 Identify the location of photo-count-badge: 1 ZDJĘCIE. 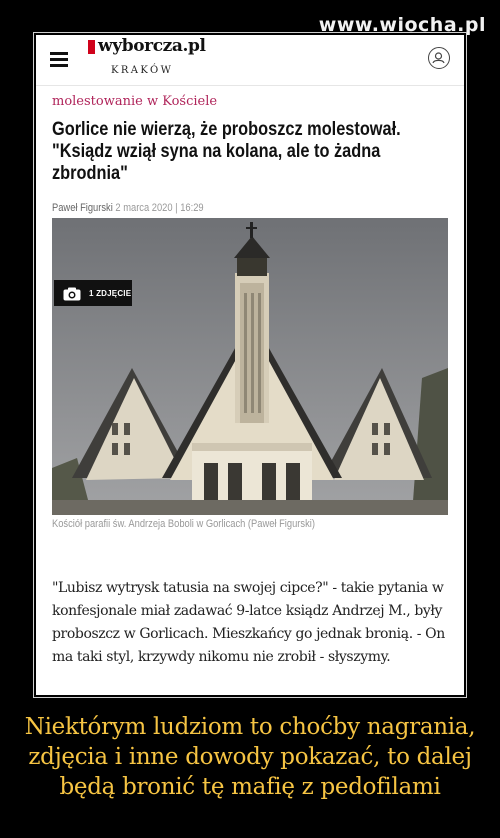
(93, 293).